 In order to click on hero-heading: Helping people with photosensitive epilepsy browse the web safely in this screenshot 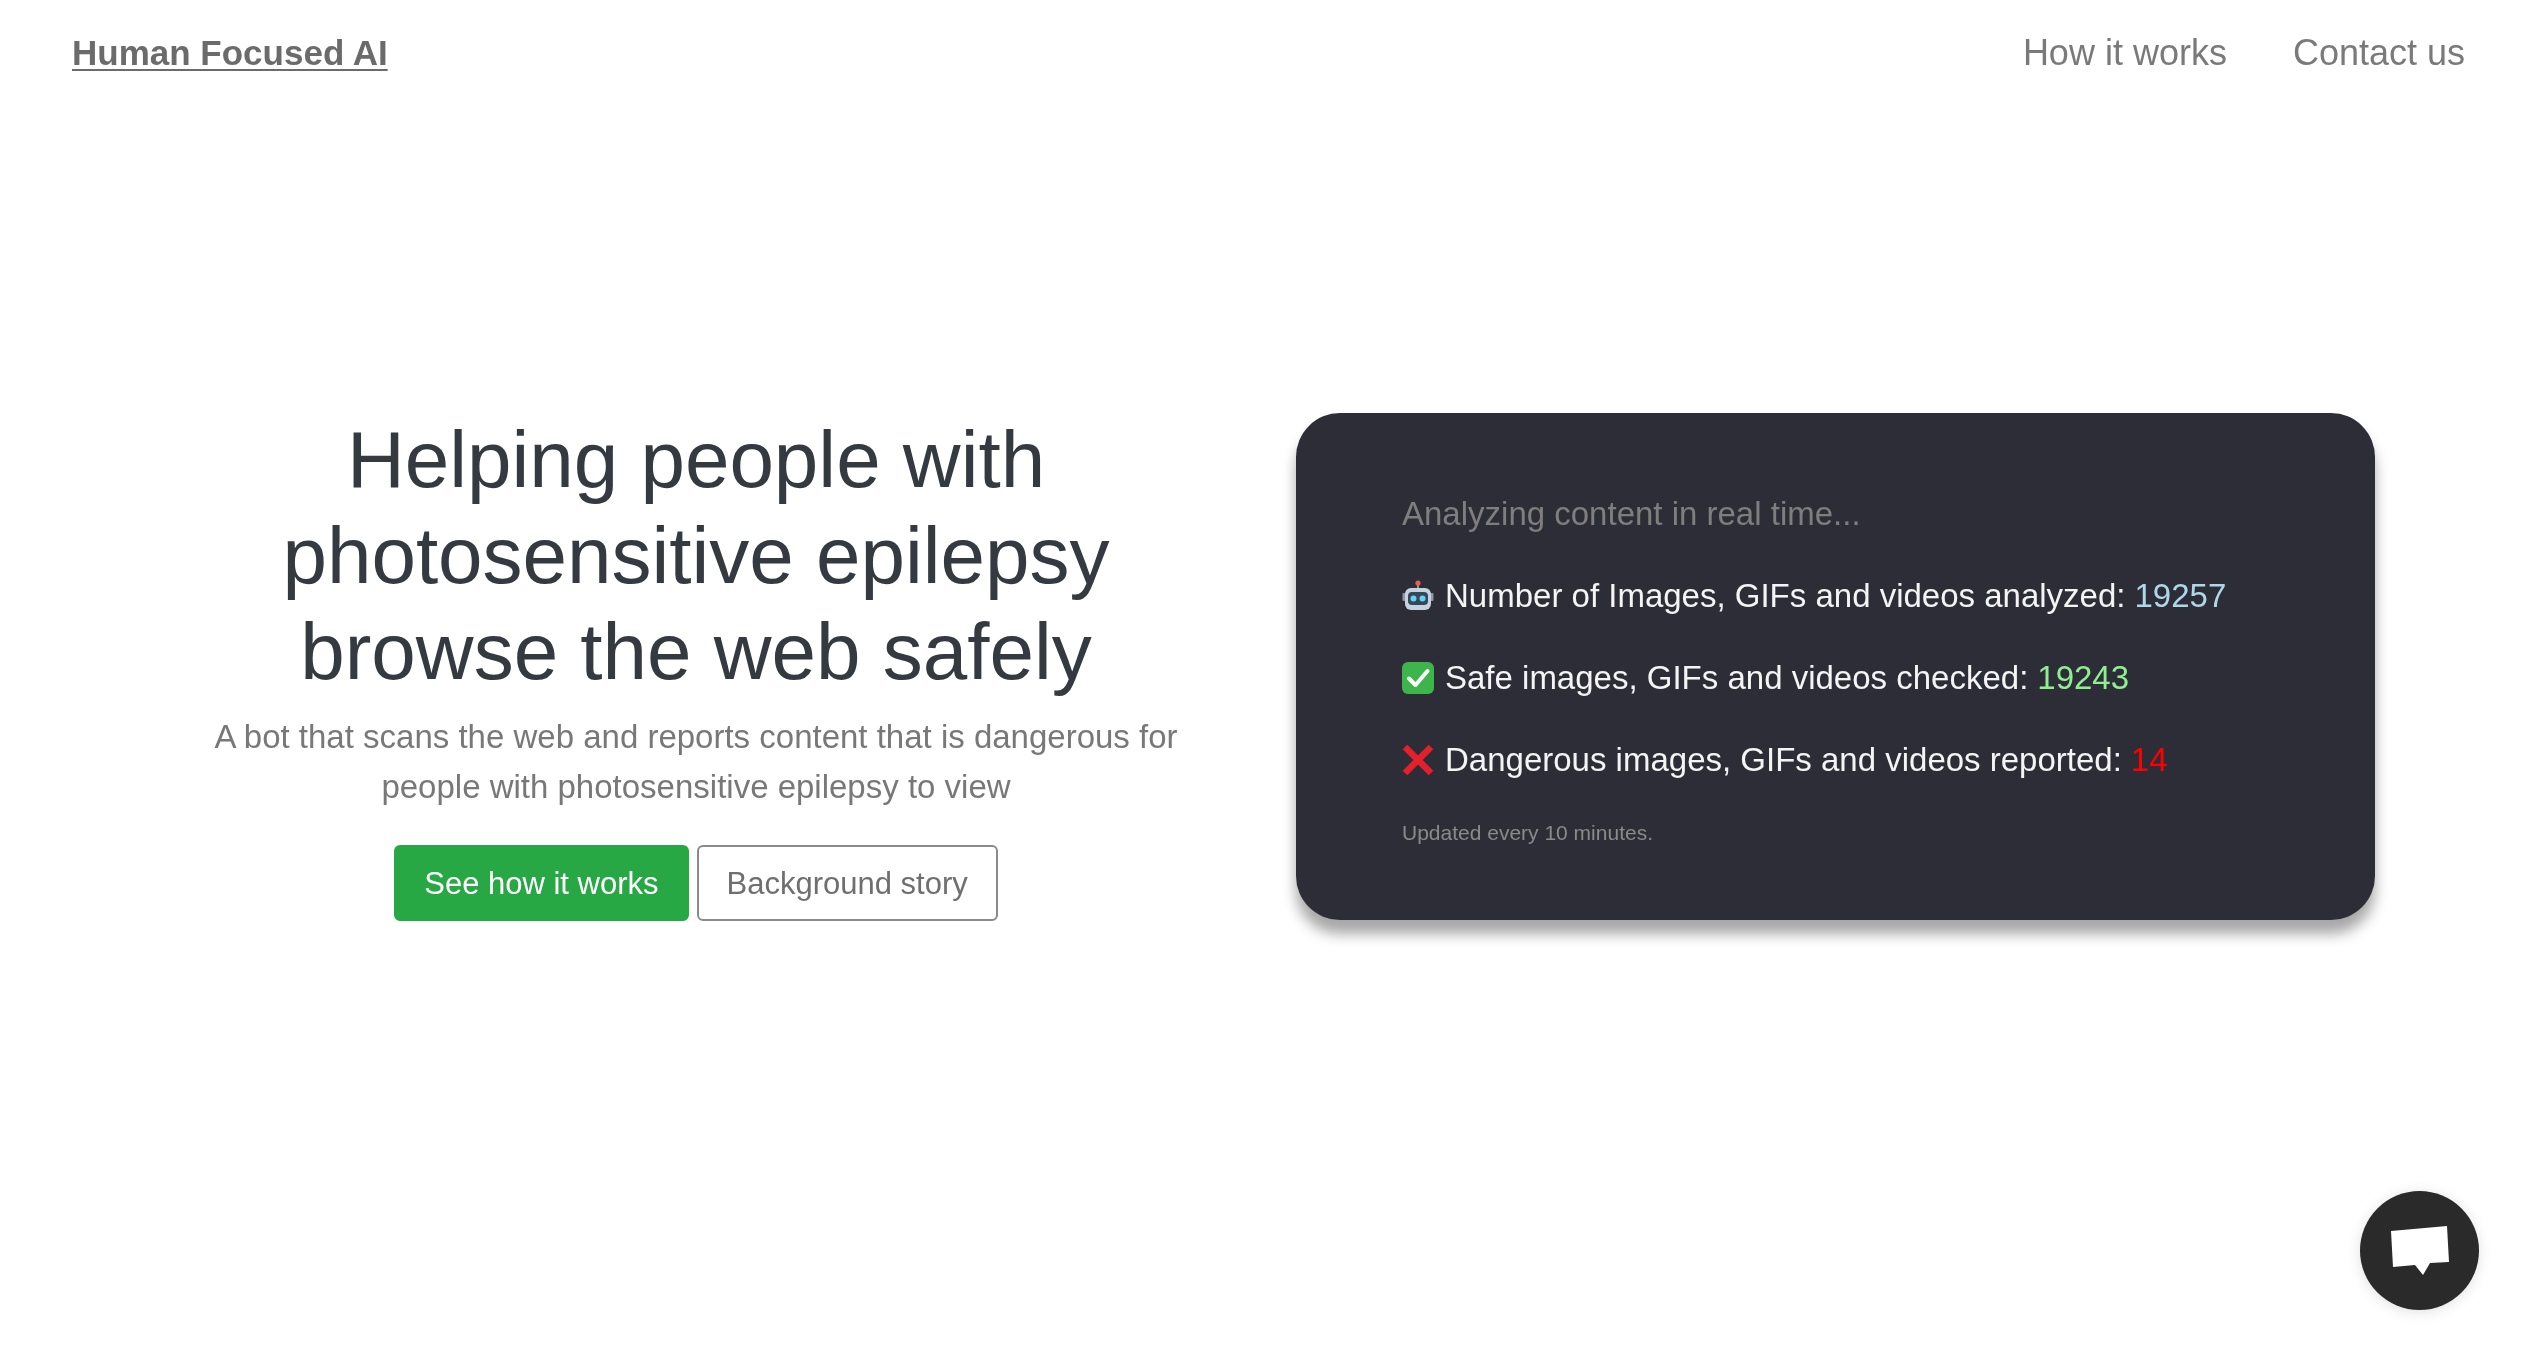, I will do `click(696, 556)`.